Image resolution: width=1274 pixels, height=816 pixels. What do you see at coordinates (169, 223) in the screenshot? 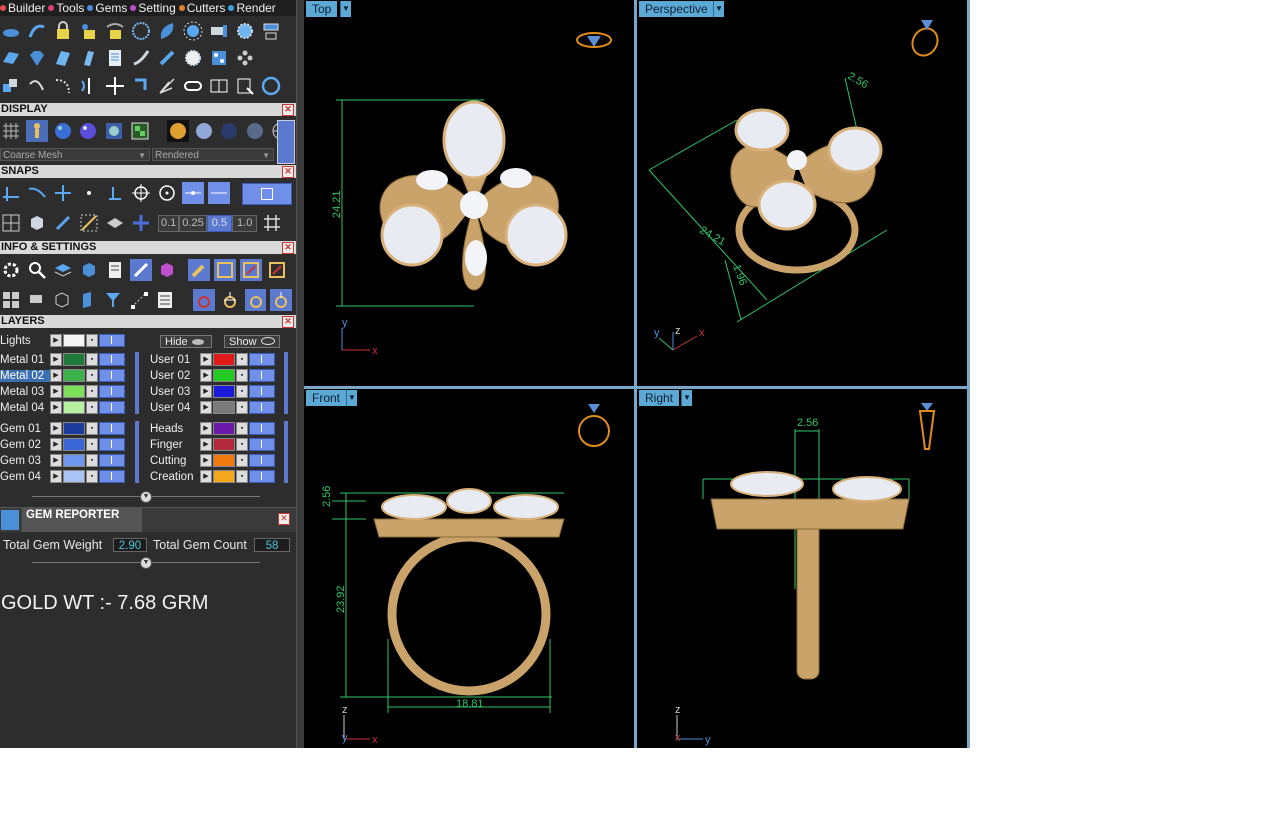
I see `snap-increment-0.1: 0.1` at bounding box center [169, 223].